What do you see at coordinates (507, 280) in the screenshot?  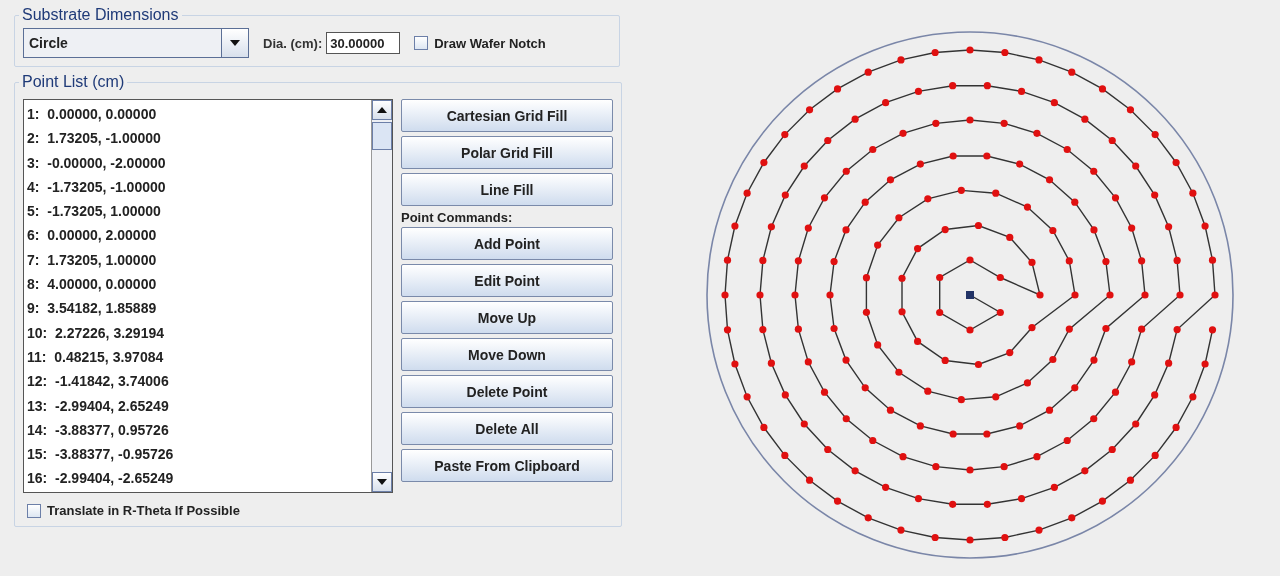 I see `command-button: Edit Point` at bounding box center [507, 280].